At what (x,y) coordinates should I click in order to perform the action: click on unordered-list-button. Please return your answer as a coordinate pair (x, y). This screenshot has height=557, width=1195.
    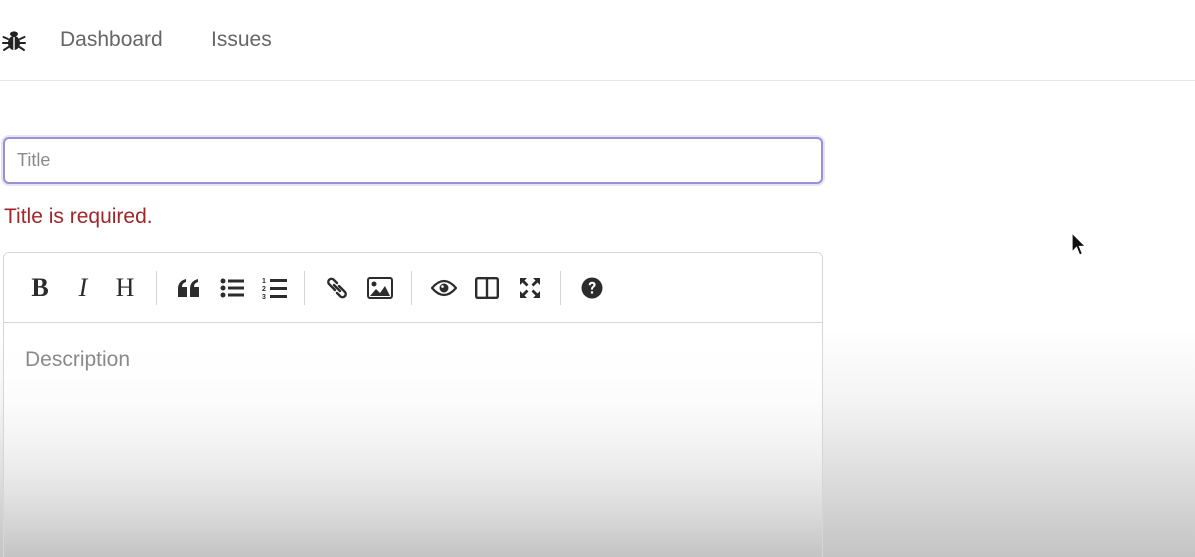
    Looking at the image, I should click on (232, 288).